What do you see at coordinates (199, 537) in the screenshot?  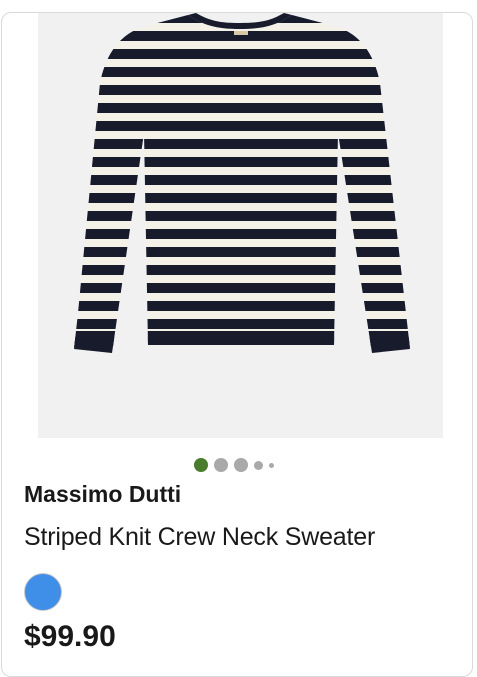 I see `product-title: Striped Knit Crew Neck Sweater` at bounding box center [199, 537].